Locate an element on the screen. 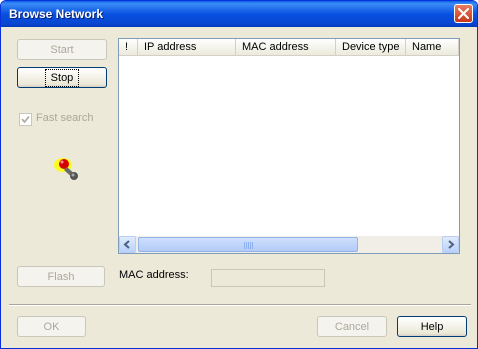 The width and height of the screenshot is (478, 349). horizontal-scrollbar is located at coordinates (289, 244).